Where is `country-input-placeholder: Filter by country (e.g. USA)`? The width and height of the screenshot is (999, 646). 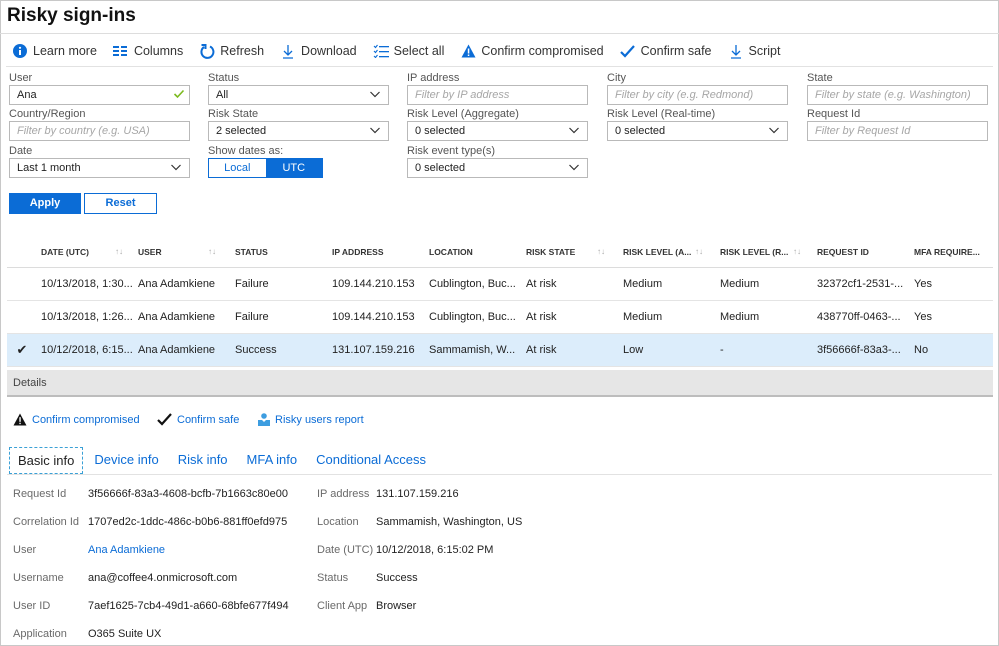 country-input-placeholder: Filter by country (e.g. USA) is located at coordinates (83, 131).